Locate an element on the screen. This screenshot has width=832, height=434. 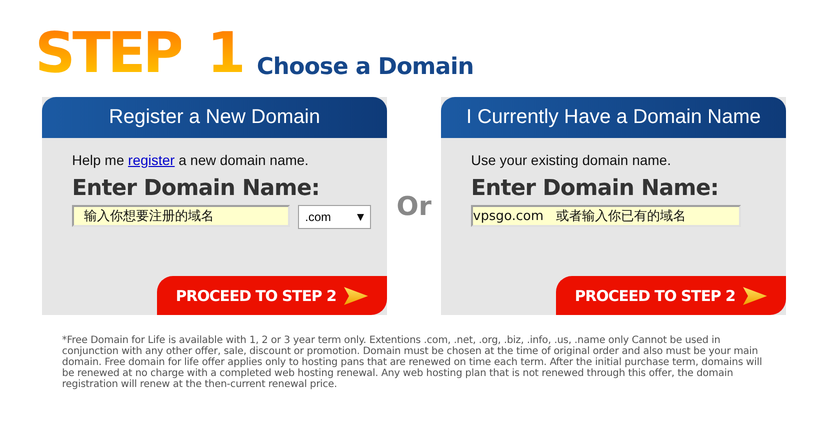
footnote-text: *Free Domain for Life is available with 1, 2 or 3 year term only. Extentions .com, .net, .org, .biz, .info, .us, .name only Cannot be used in conjunction with any other offer, sale, discount or promotion. Domain must be chosen at the time of original order and also must be your main domain. Free domain for life offer applies only to hosting pans that are renewed on time each term. After the initial purchase term, domains will be renewed at no charge with a completed web hosting renewal. Any web hosting plan that is not renewed through this offer, the domain registration will renew at the then-current renewal price. is located at coordinates (412, 362).